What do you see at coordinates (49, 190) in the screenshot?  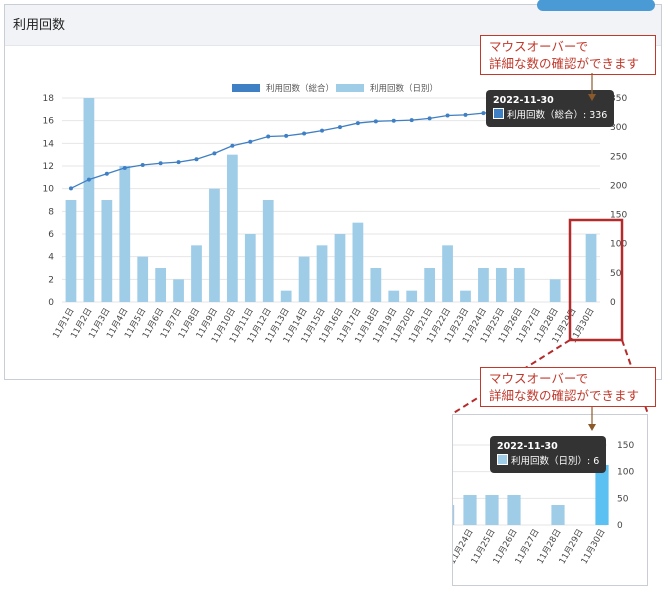 I see `y-left-tick: 10` at bounding box center [49, 190].